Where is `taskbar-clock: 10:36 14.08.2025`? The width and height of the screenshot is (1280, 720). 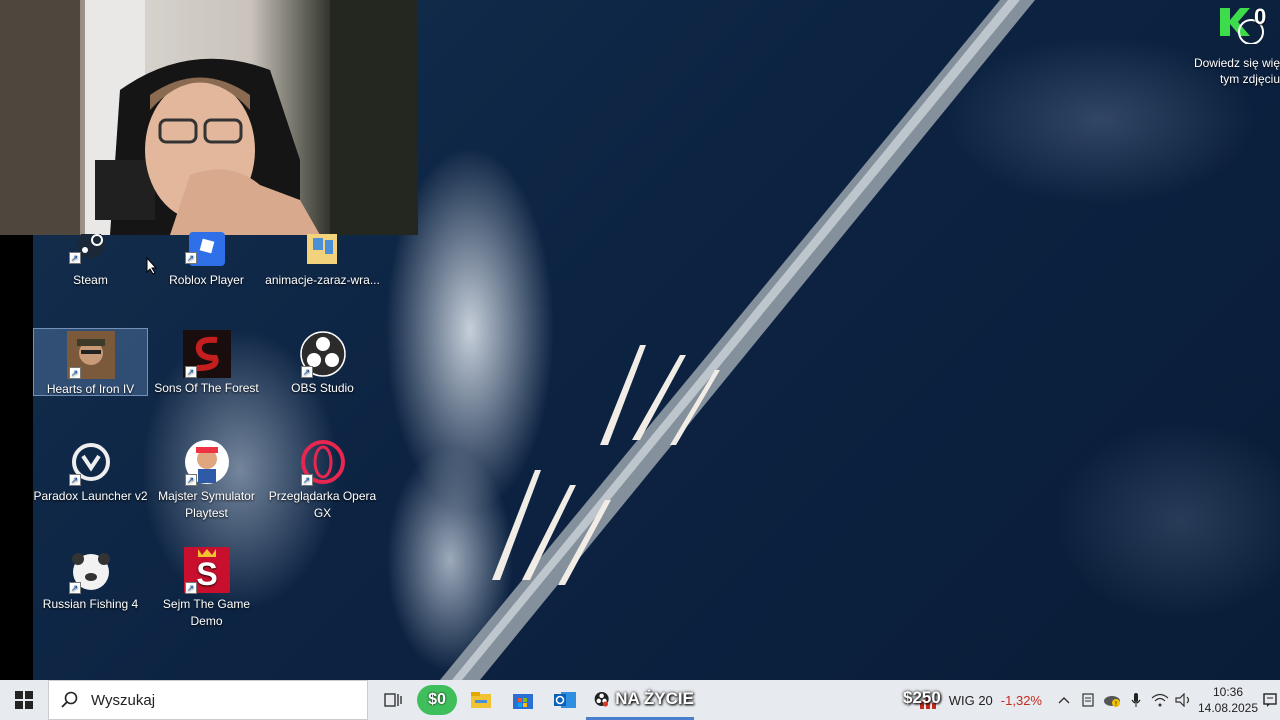 taskbar-clock: 10:36 14.08.2025 is located at coordinates (1228, 700).